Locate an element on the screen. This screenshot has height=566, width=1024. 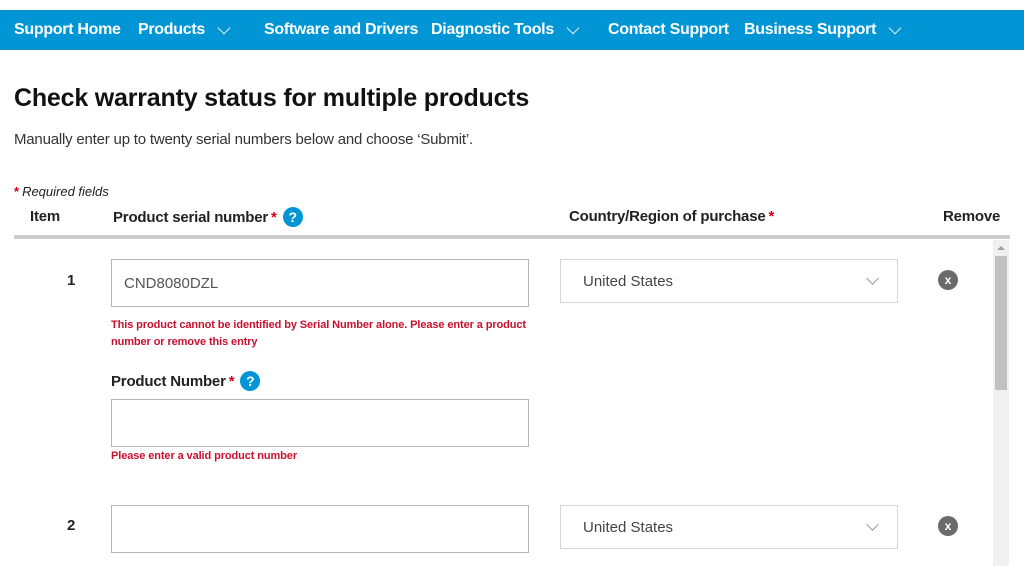
scroll-up-button is located at coordinates (1001, 247).